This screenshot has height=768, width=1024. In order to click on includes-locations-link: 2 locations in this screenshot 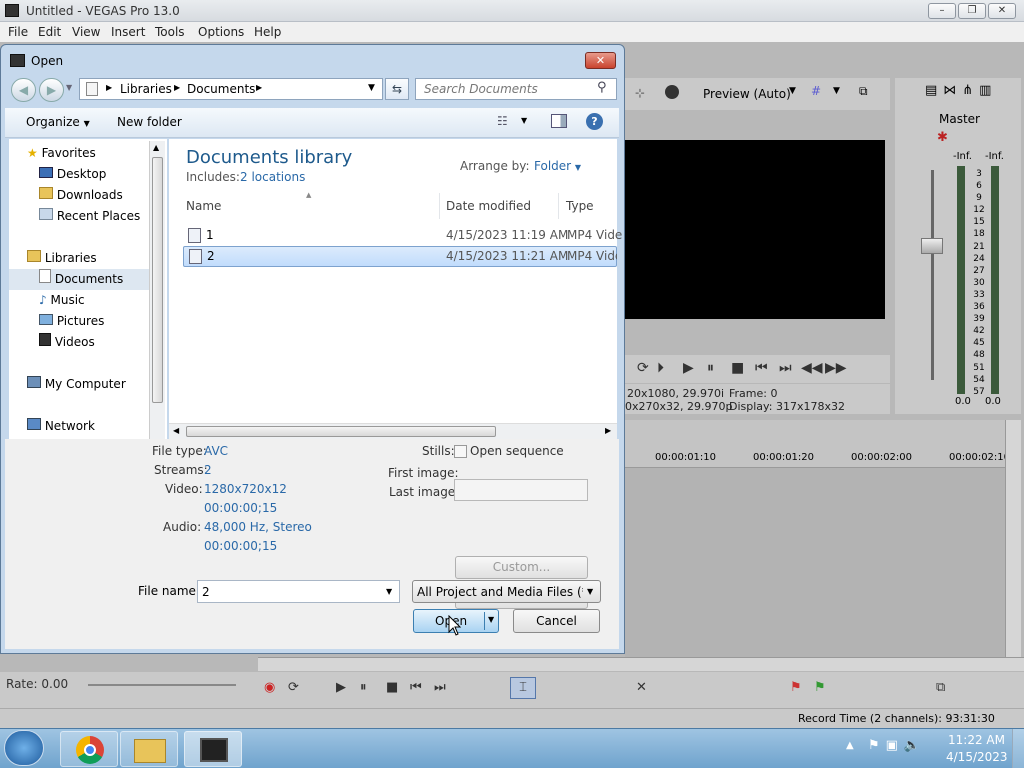, I will do `click(272, 177)`.